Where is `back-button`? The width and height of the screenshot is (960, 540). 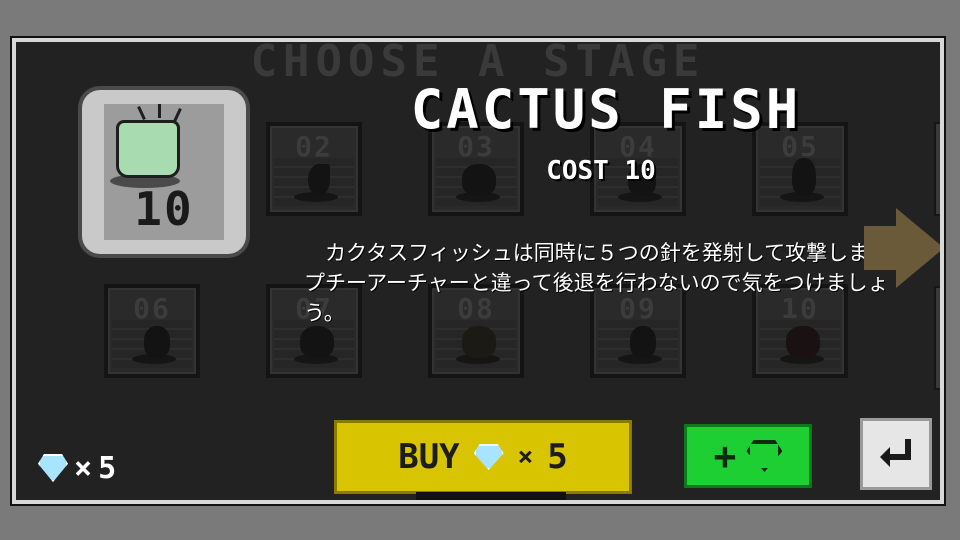
back-button is located at coordinates (896, 454).